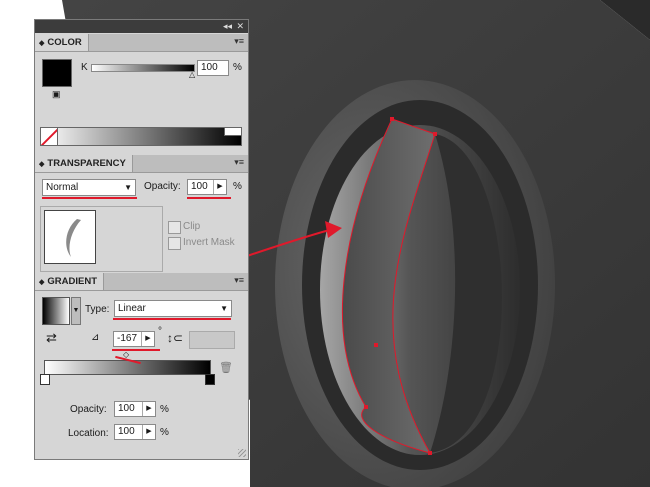  Describe the element at coordinates (173, 308) in the screenshot. I see `gradient-type-select: Linear ▼` at that location.